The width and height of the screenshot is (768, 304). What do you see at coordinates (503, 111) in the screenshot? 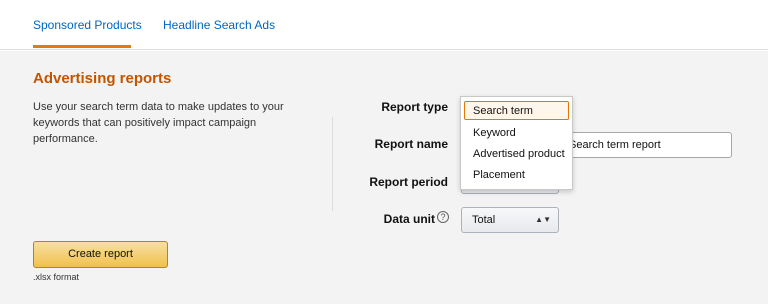
I see `dropdown-option-search-term: Search term` at bounding box center [503, 111].